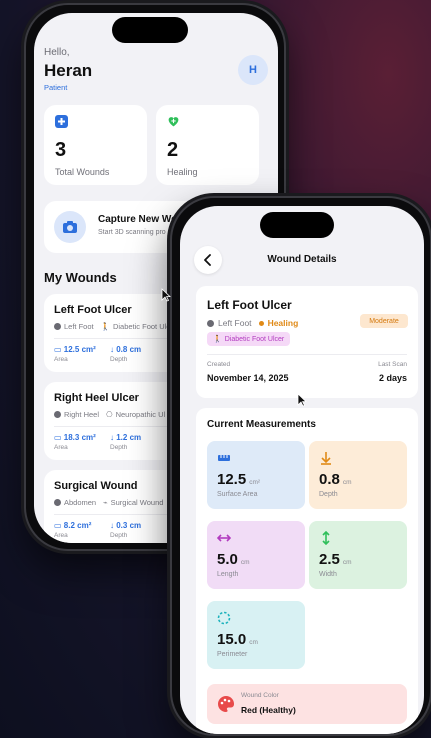 The height and width of the screenshot is (738, 431). What do you see at coordinates (61, 121) in the screenshot?
I see `medkit-icon` at bounding box center [61, 121].